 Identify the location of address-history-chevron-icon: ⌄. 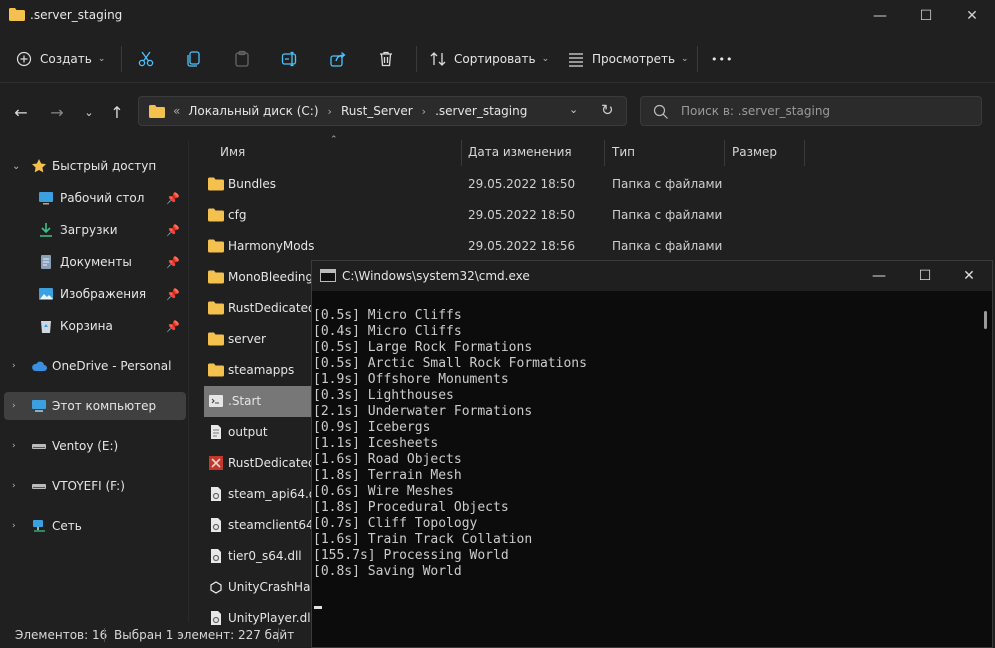
(573, 109).